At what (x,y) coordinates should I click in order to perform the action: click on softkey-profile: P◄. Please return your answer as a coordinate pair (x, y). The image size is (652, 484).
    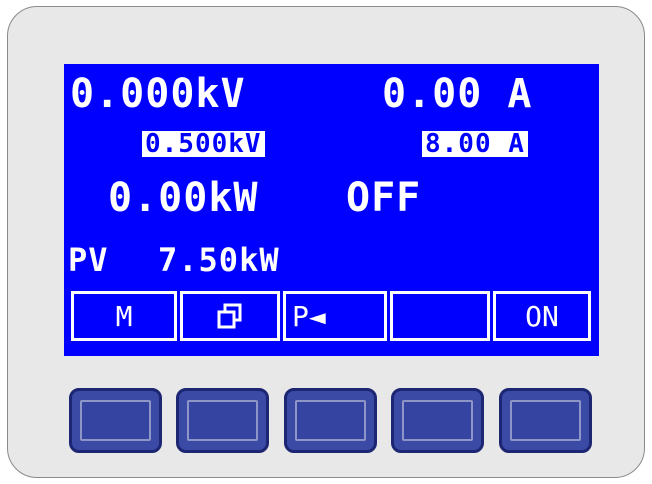
    Looking at the image, I should click on (335, 316).